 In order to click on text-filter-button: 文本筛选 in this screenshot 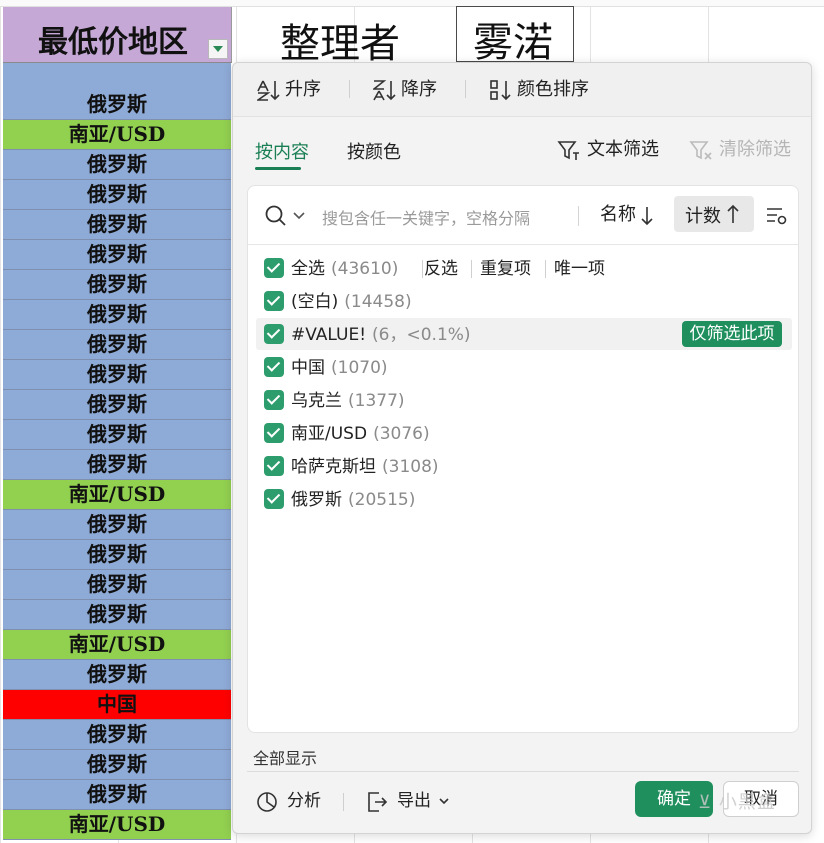, I will do `click(608, 150)`.